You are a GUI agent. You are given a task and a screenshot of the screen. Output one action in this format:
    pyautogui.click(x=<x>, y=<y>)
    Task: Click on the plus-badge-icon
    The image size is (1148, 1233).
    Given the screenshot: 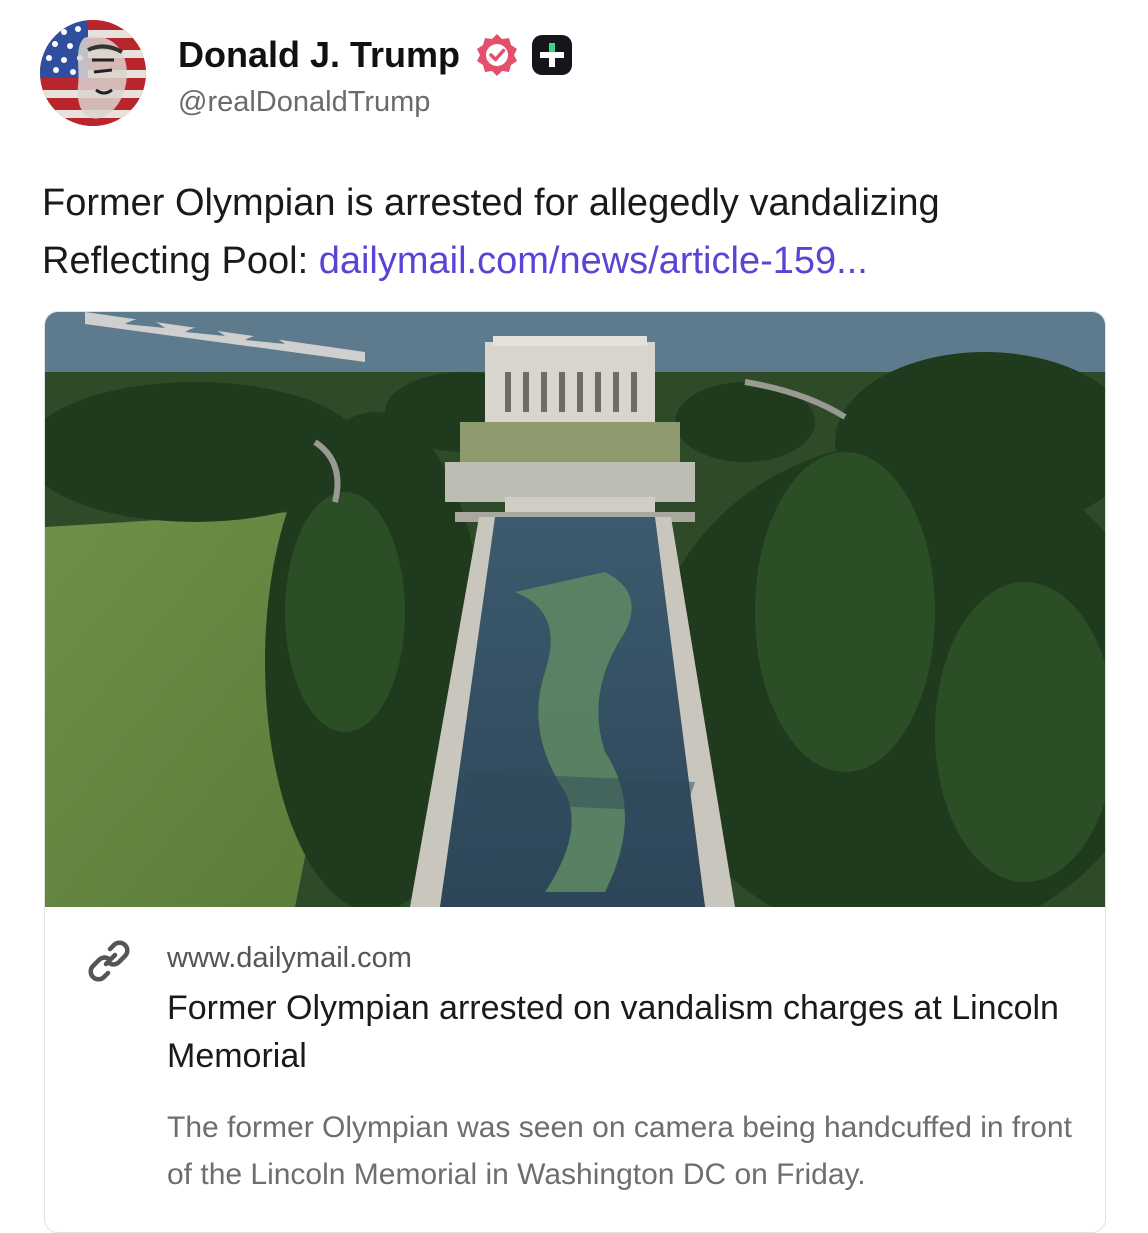 What is the action you would take?
    pyautogui.click(x=552, y=55)
    